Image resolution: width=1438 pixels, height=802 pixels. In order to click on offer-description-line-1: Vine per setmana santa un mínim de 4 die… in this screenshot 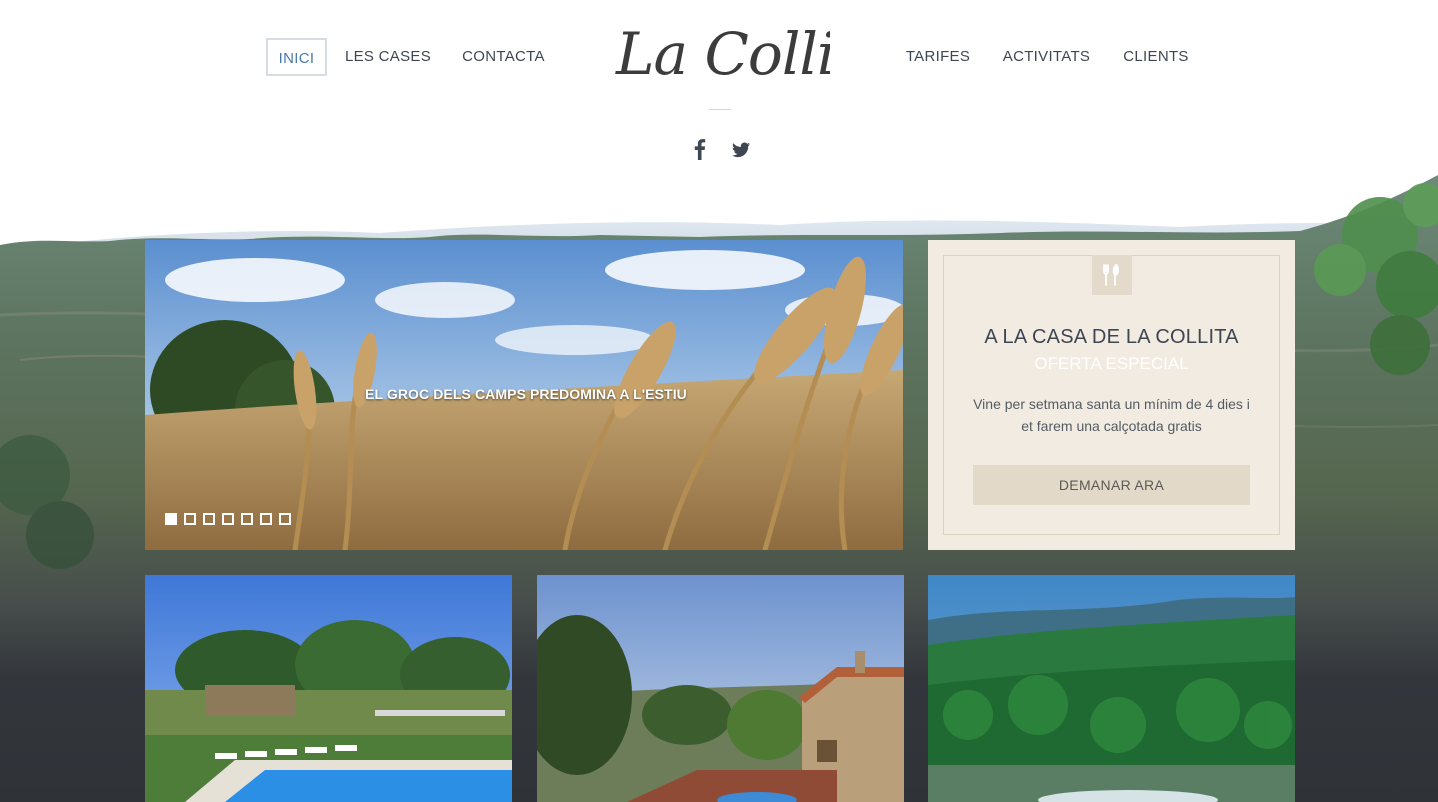, I will do `click(1111, 404)`.